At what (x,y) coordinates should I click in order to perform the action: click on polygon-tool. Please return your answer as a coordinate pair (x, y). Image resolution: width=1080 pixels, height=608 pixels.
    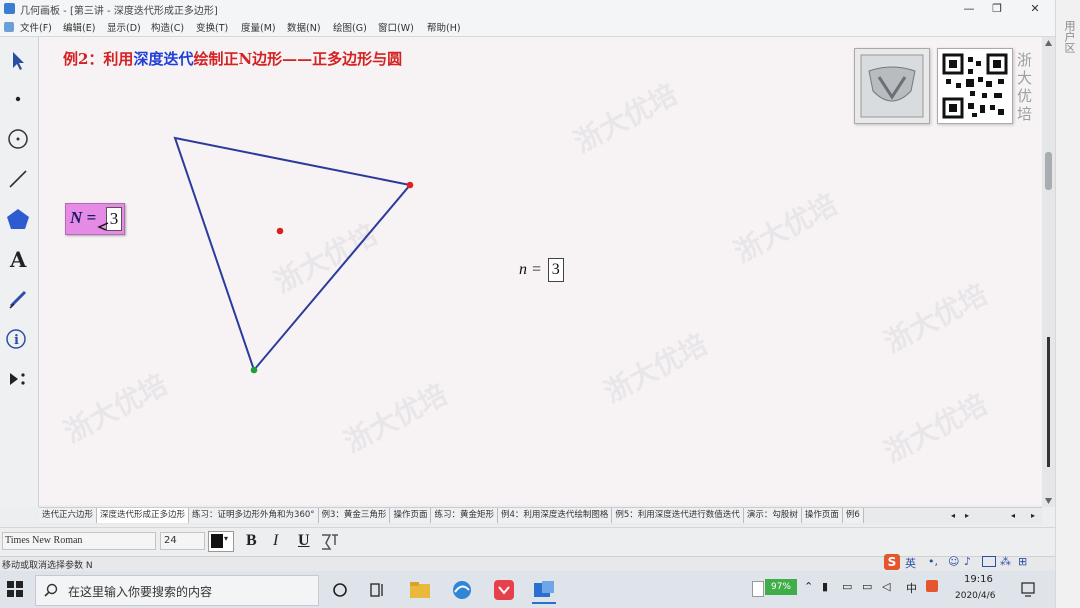
    Looking at the image, I should click on (18, 219).